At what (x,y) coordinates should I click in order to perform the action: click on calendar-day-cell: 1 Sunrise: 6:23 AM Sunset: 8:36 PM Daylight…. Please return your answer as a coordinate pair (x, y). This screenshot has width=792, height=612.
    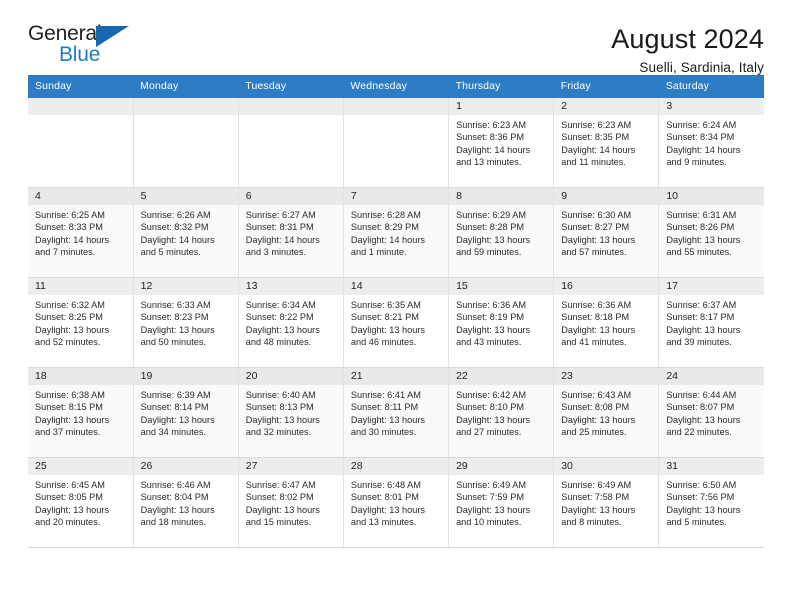
    Looking at the image, I should click on (501, 143).